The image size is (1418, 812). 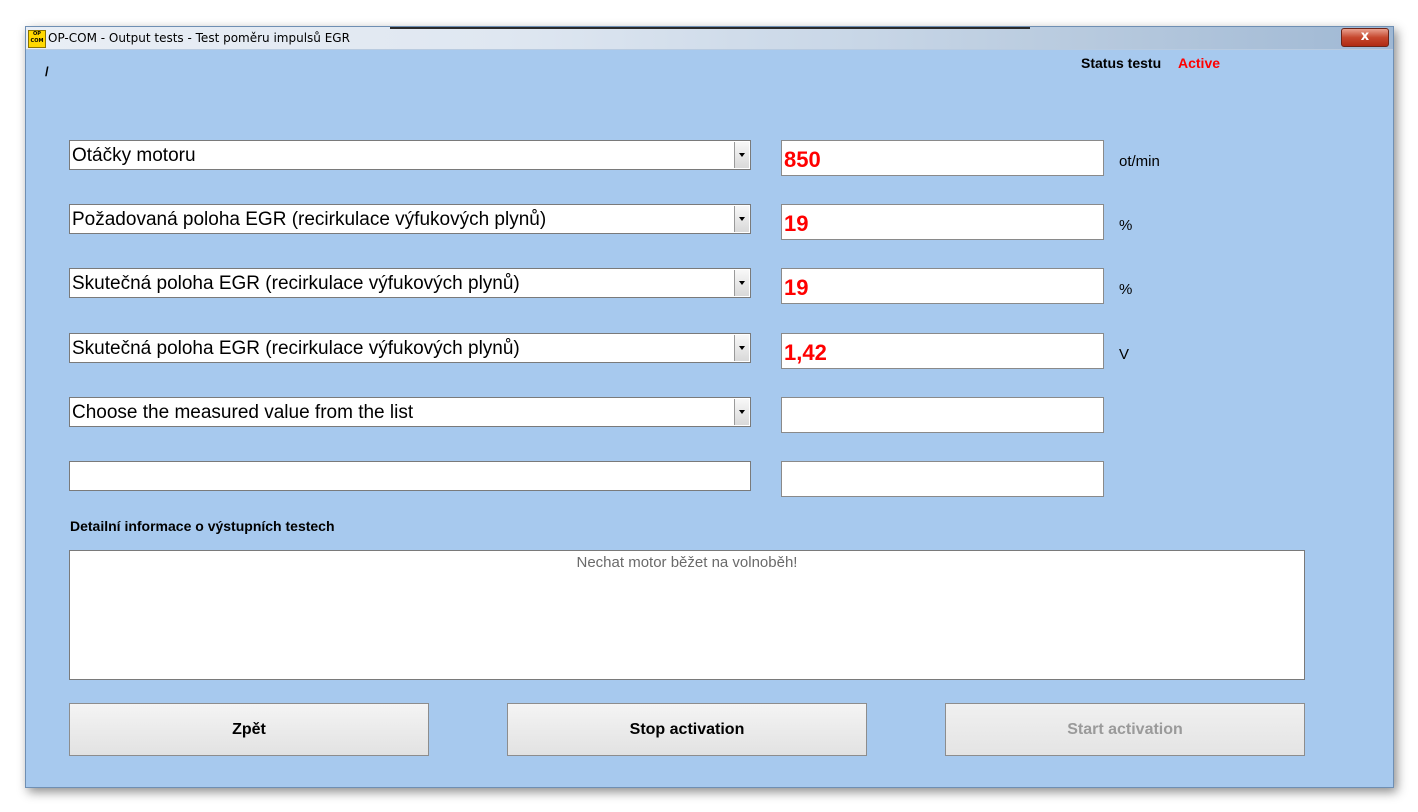 What do you see at coordinates (243, 412) in the screenshot?
I see `parameter-select-5-text: Choose the measured value from the list` at bounding box center [243, 412].